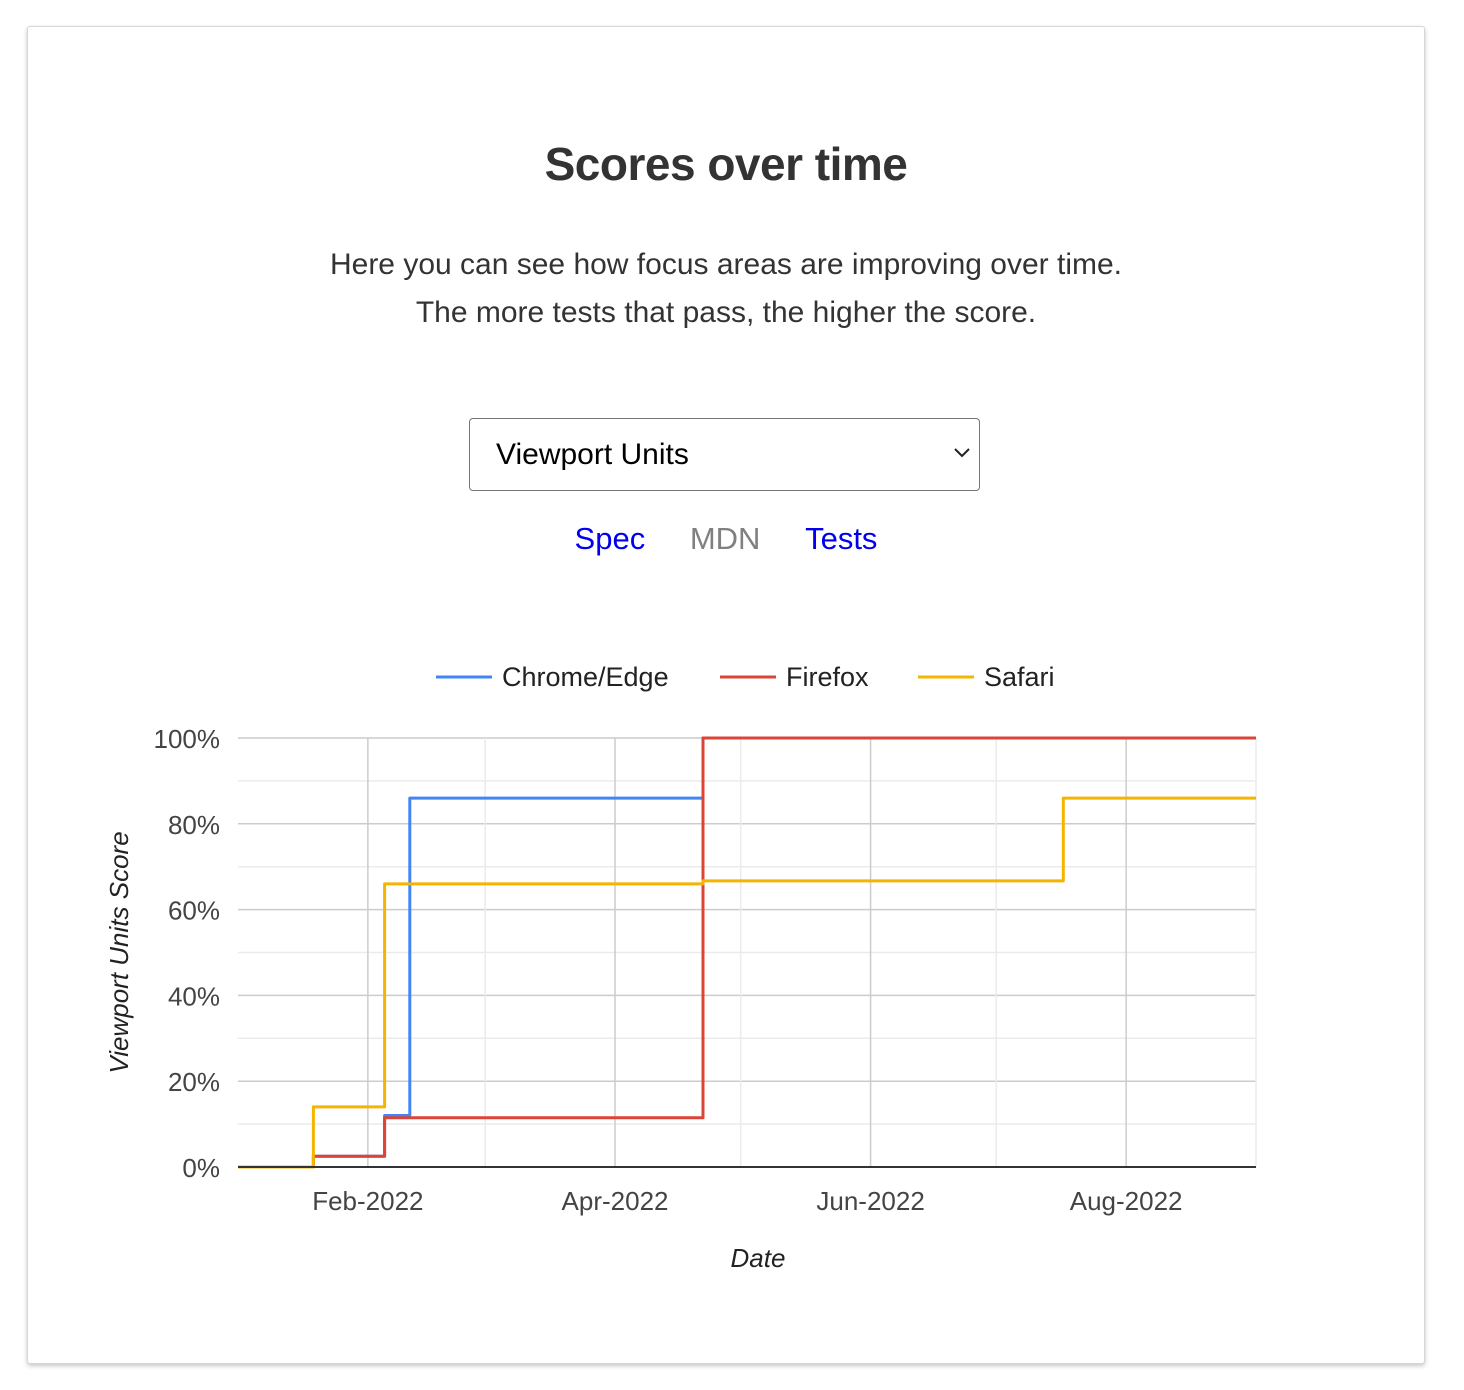 The image size is (1464, 1390). What do you see at coordinates (870, 1201) in the screenshot?
I see `x-tick-label: Jun-2022` at bounding box center [870, 1201].